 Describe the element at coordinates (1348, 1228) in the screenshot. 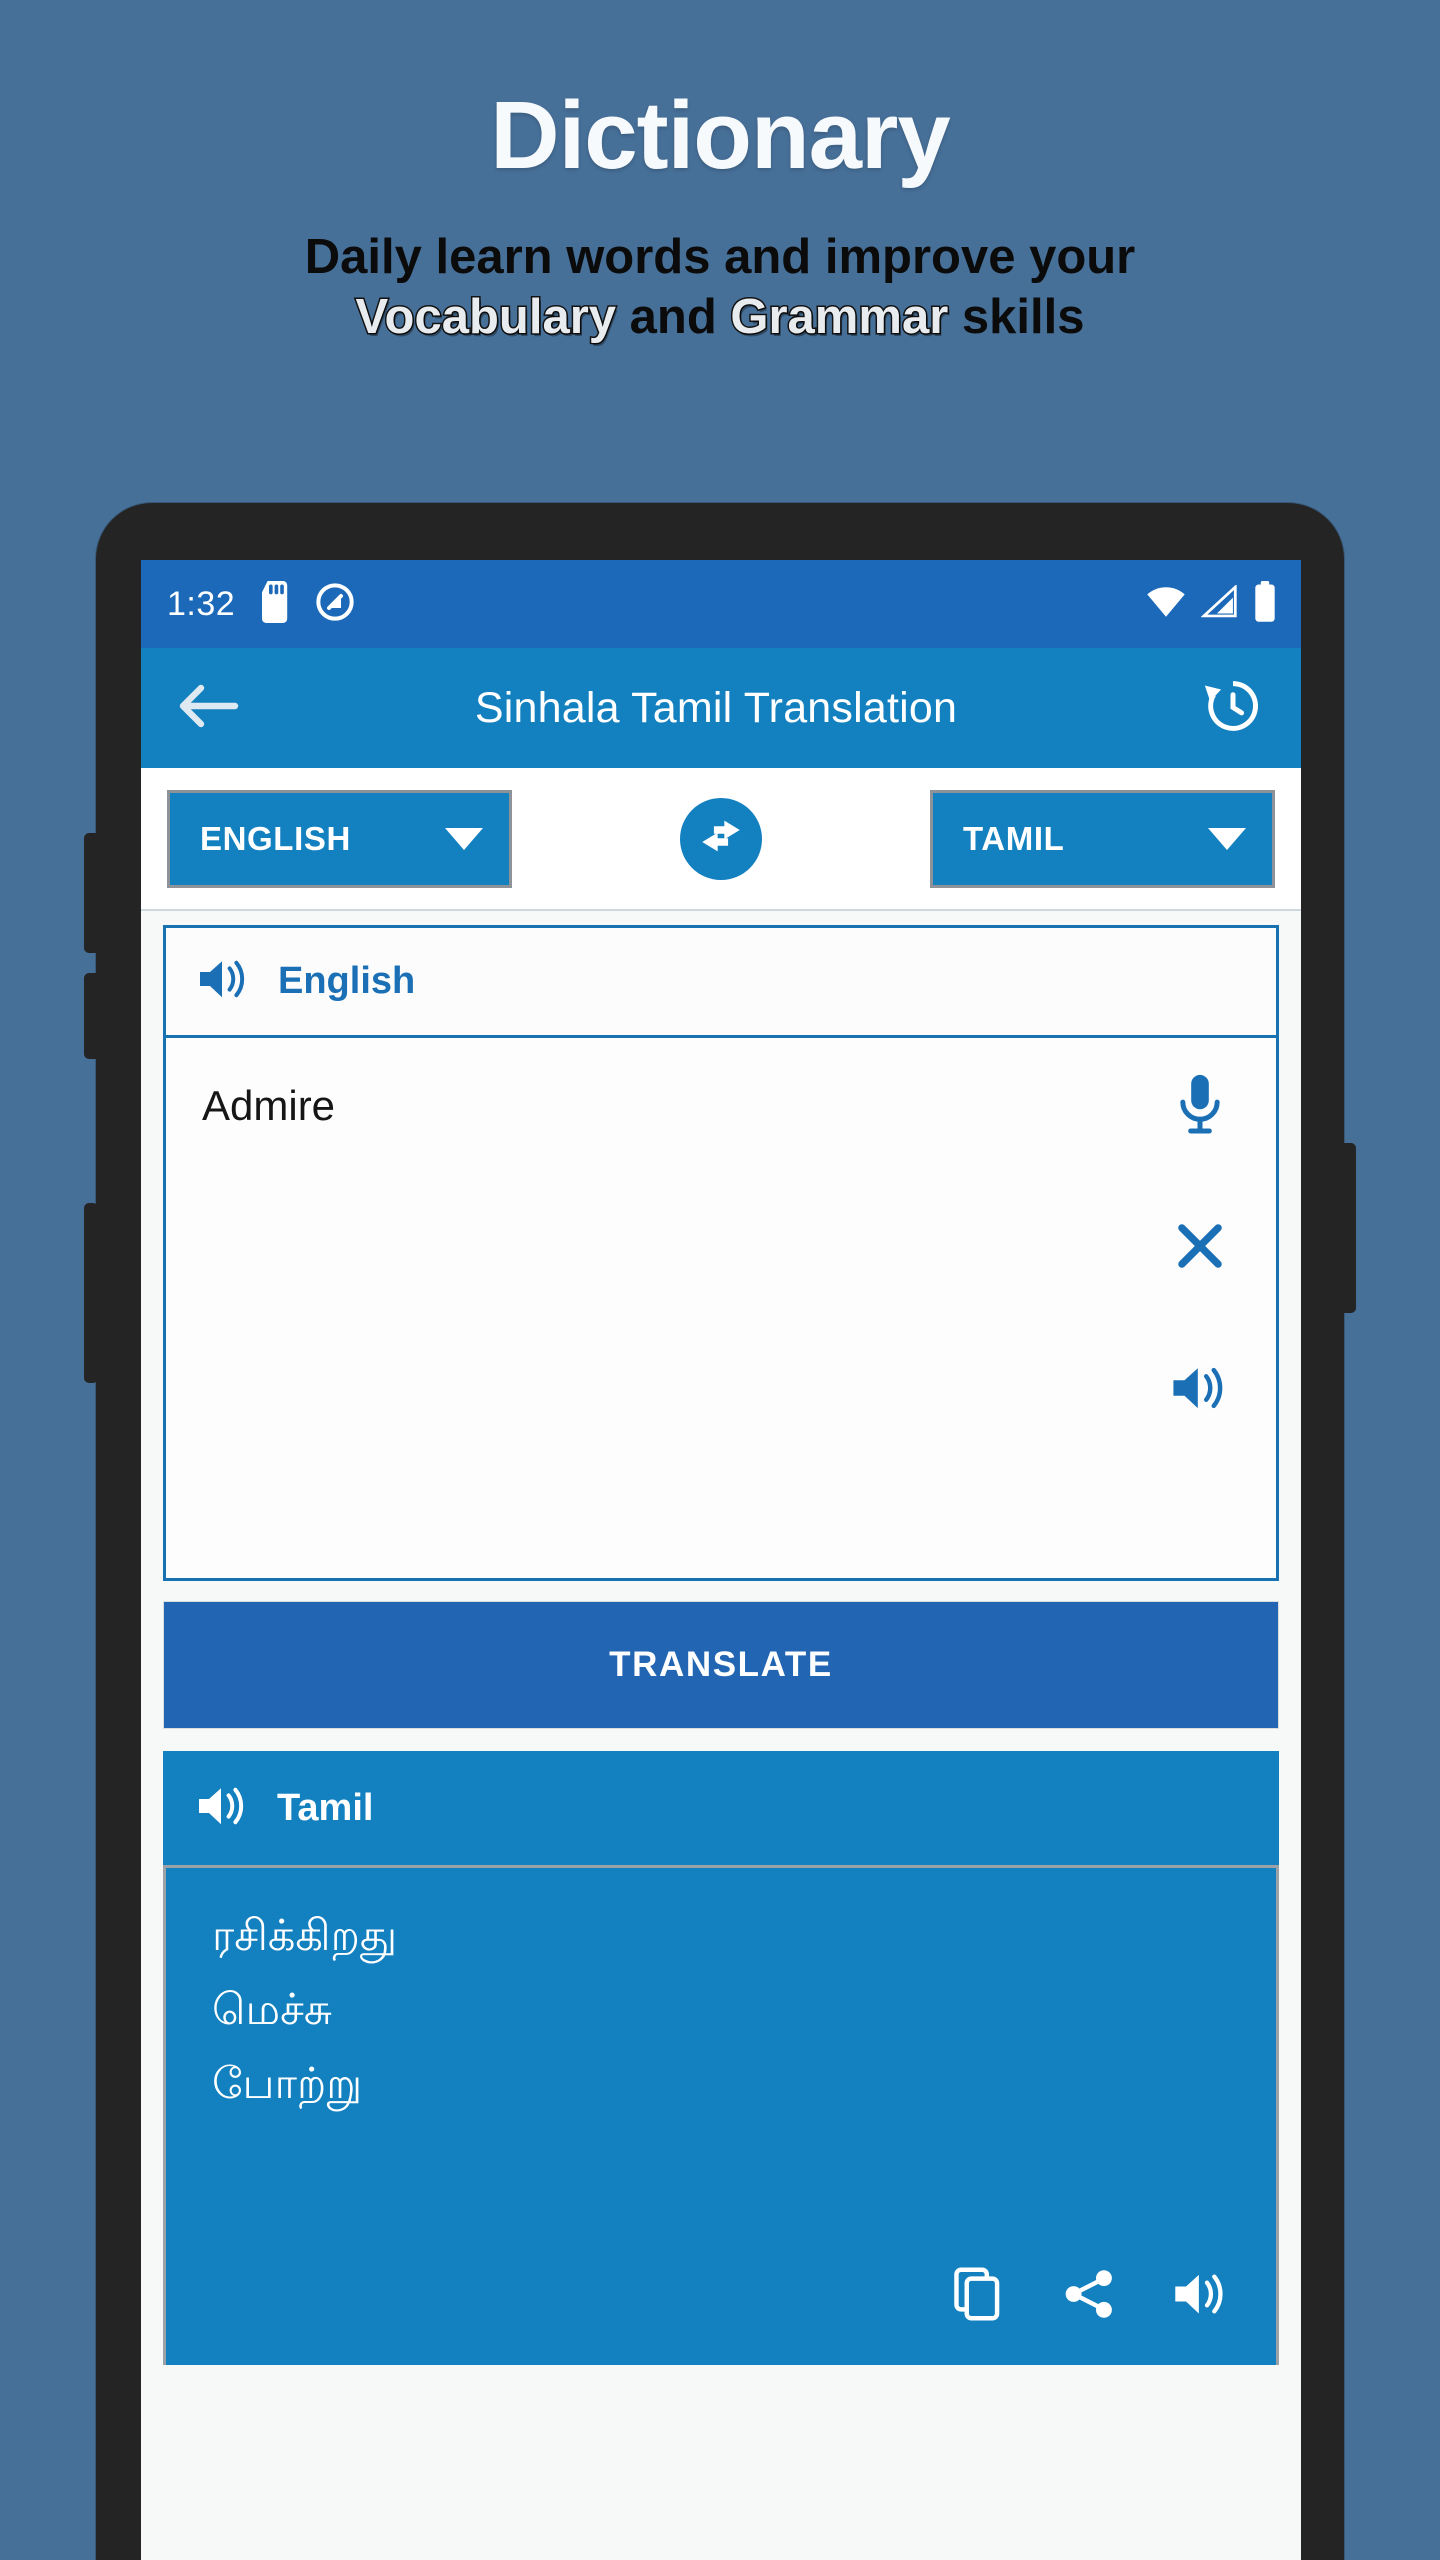

I see `phone-power-button` at that location.